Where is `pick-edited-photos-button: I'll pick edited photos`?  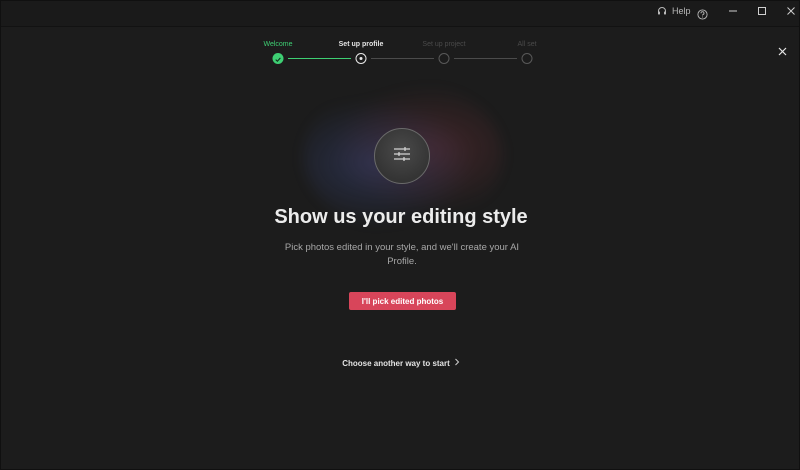 pick-edited-photos-button: I'll pick edited photos is located at coordinates (402, 301).